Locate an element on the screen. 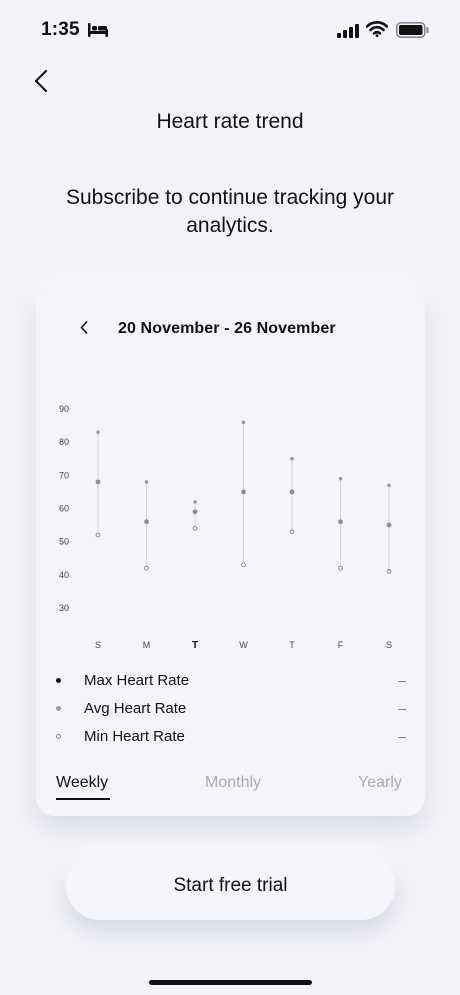 Image resolution: width=460 pixels, height=995 pixels. page-title: Heart rate trend is located at coordinates (230, 121).